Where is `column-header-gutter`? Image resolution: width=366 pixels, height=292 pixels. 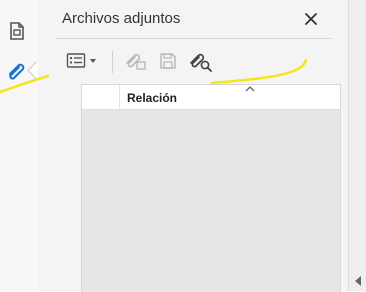 column-header-gutter is located at coordinates (101, 97).